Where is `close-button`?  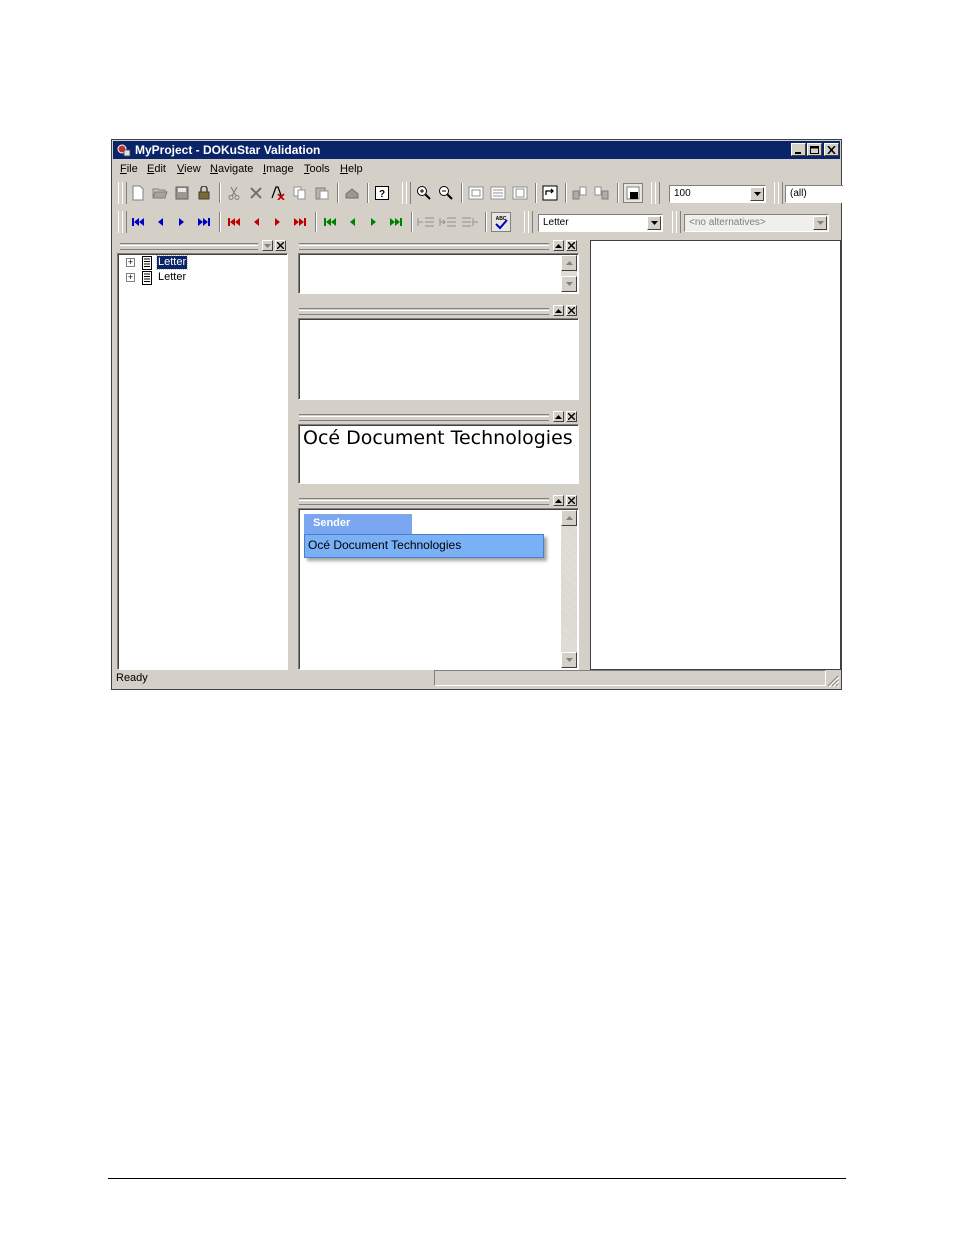
close-button is located at coordinates (831, 149).